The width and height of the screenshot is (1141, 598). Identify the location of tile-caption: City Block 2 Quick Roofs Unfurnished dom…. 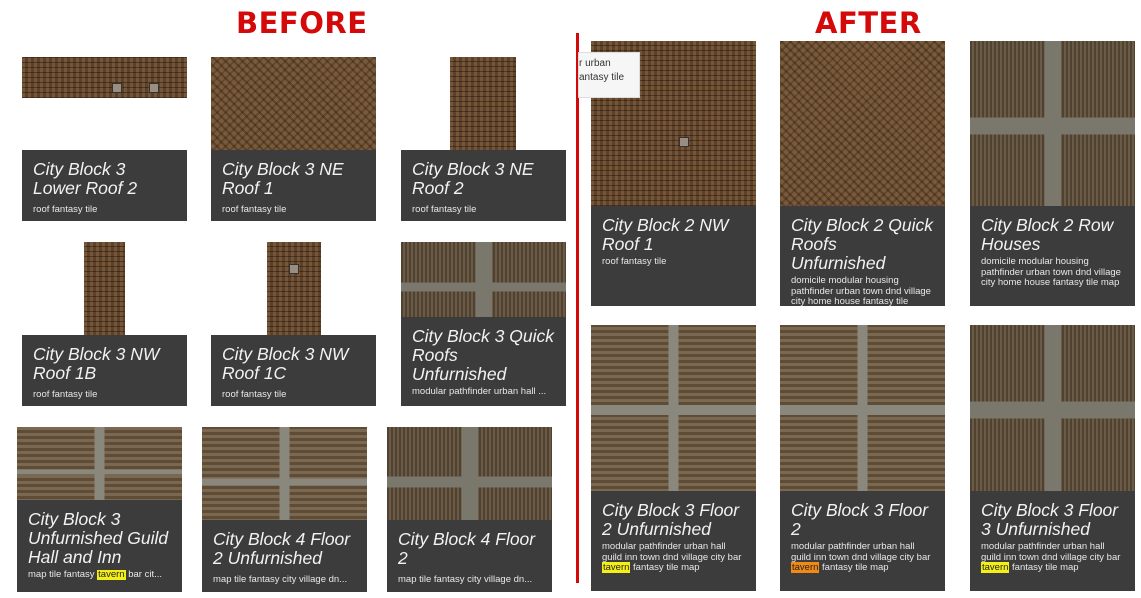
(862, 256).